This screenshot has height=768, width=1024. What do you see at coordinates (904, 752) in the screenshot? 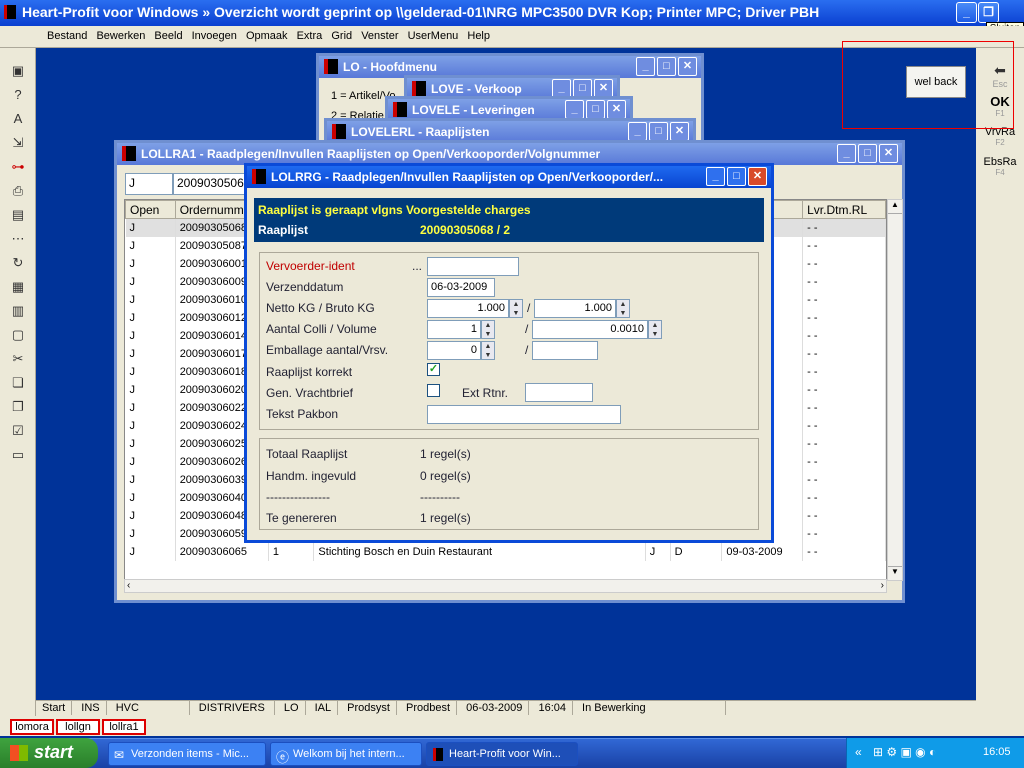
I see `tray-app-icons: ⊞ ⚙ ▣ ◉ ◐` at bounding box center [904, 752].